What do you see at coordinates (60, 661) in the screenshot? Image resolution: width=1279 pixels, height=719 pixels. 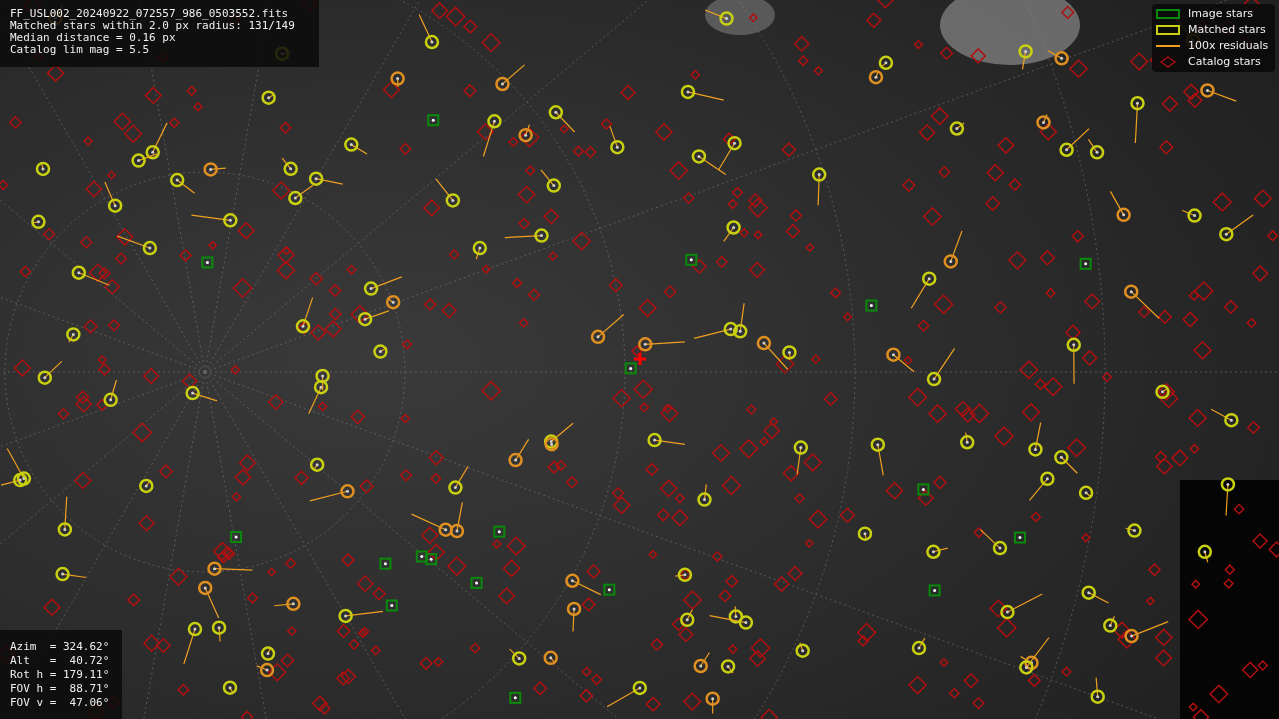 I see `pointing-text: Alt = 40.72°` at bounding box center [60, 661].